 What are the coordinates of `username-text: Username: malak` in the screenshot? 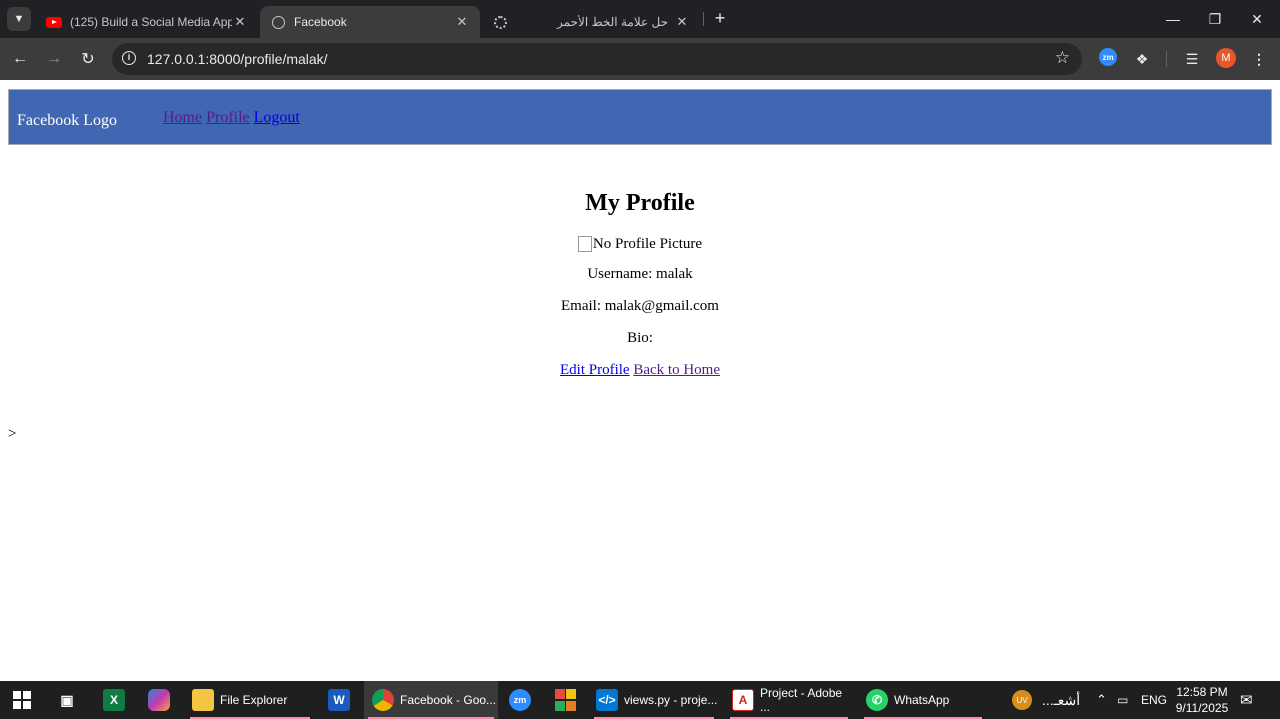 It's located at (640, 274).